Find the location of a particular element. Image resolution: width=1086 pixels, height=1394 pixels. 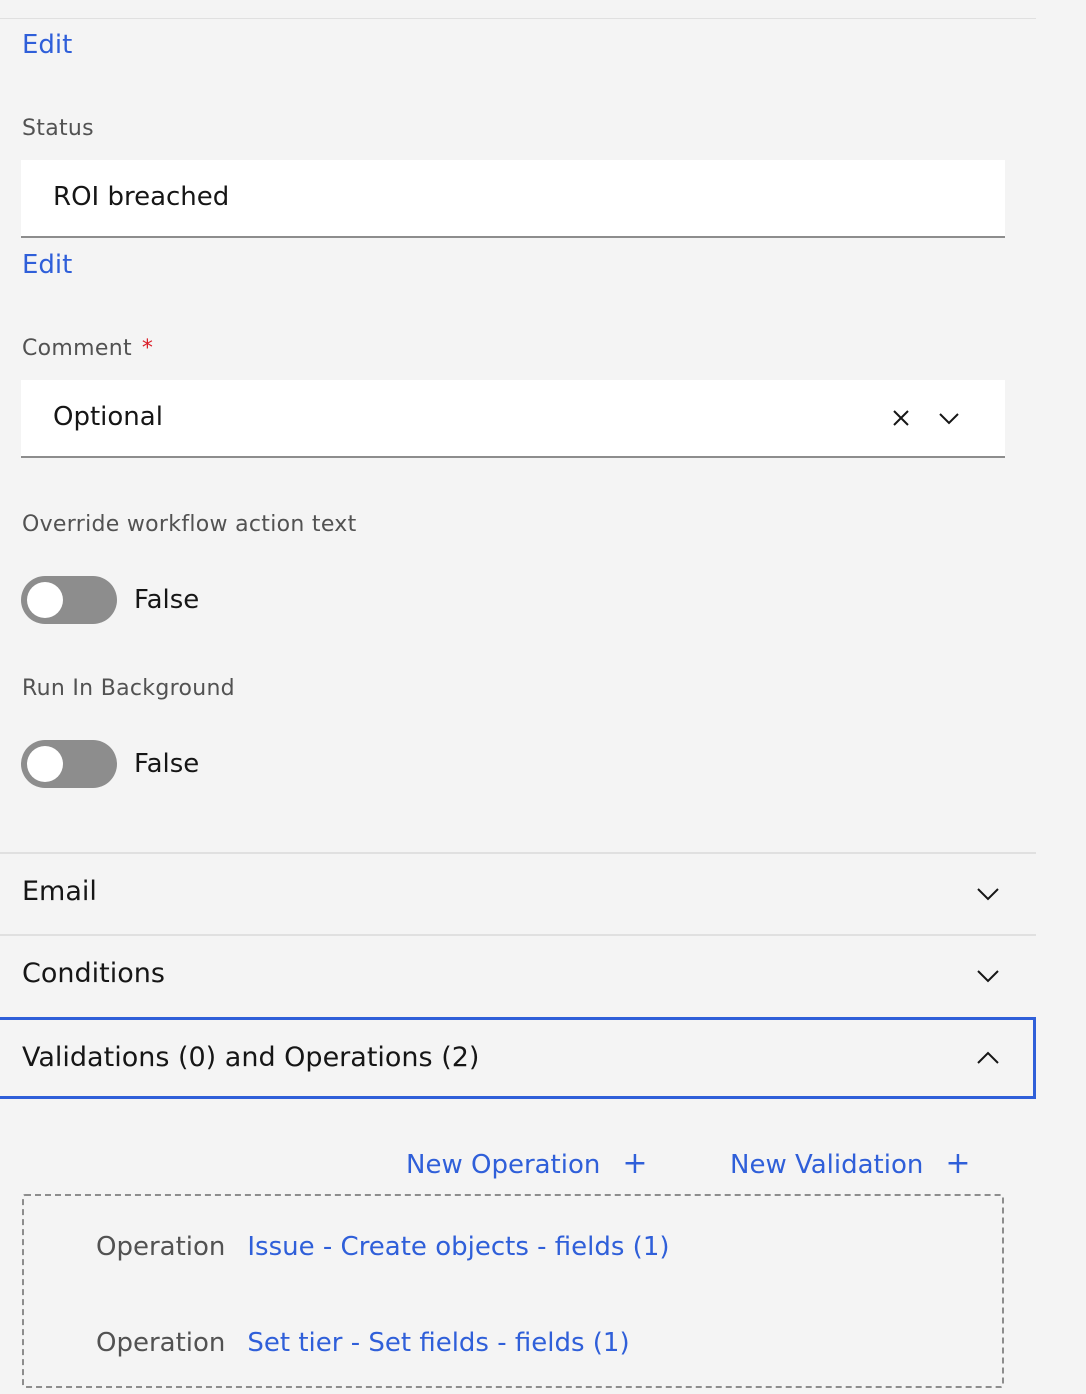

comment-select: Optional is located at coordinates (513, 419).